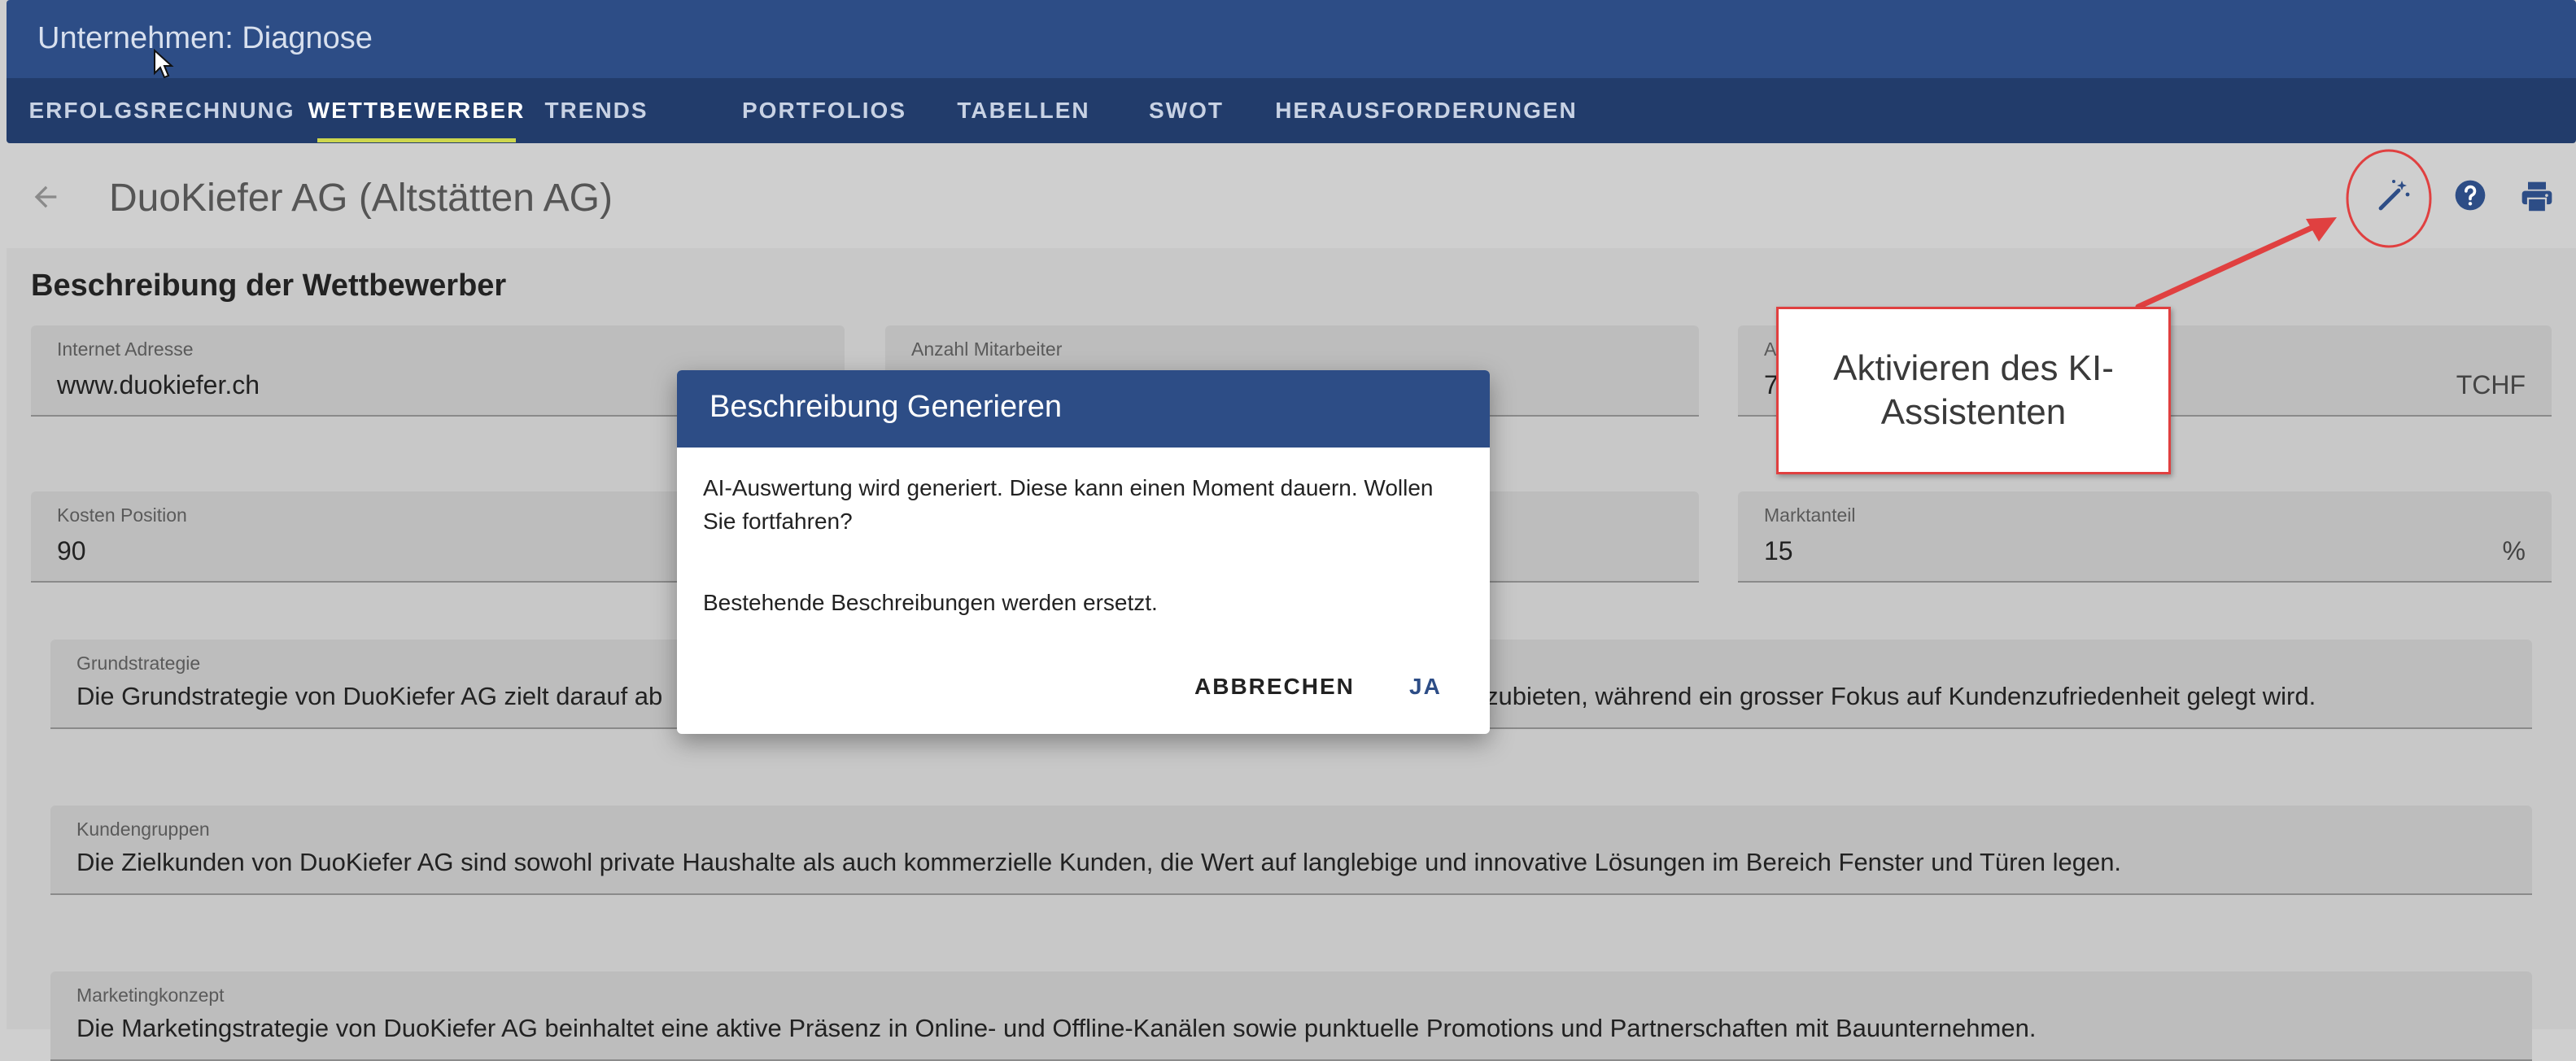 This screenshot has height=1061, width=2576. I want to click on mouse-cursor-icon, so click(164, 64).